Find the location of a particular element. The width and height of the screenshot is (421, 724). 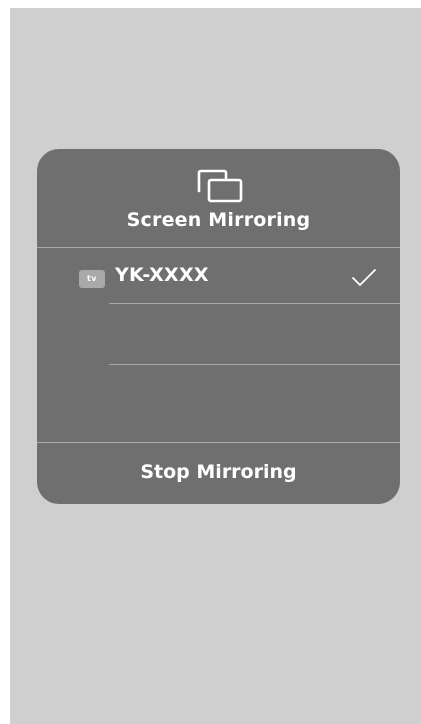

apple-tv-badge-label: tv is located at coordinates (92, 278).